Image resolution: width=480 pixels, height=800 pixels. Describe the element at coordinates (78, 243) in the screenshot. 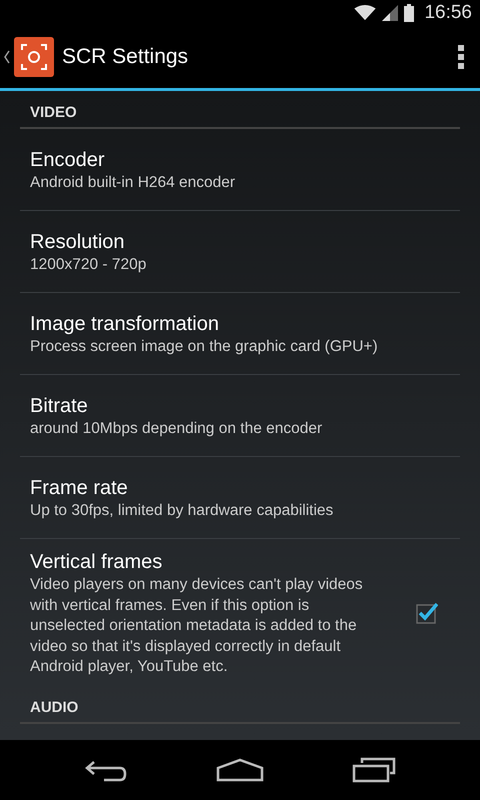

I see `item-title: Resolution` at that location.